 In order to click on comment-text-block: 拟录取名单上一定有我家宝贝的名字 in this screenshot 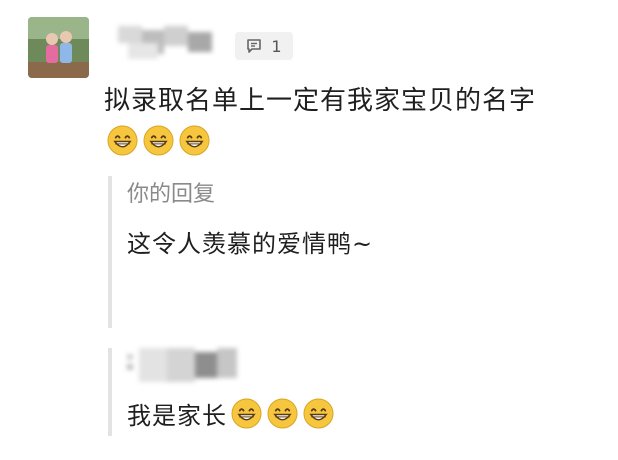, I will do `click(339, 122)`.